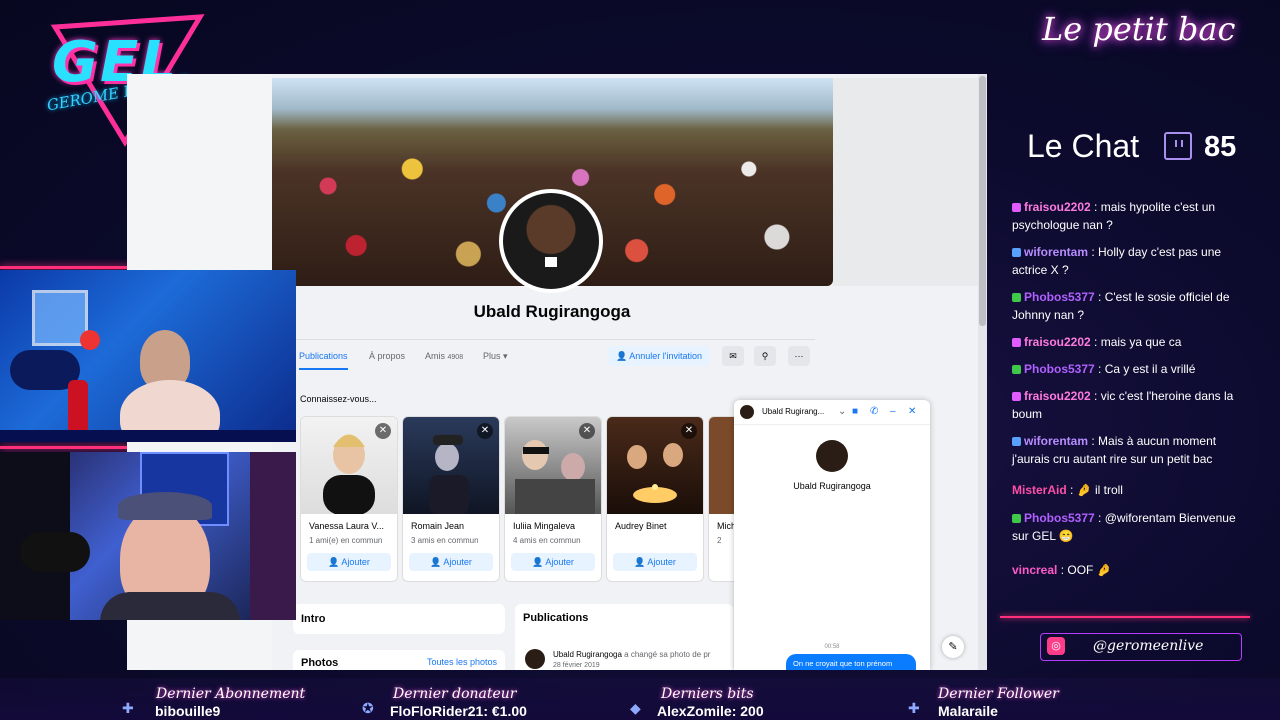 The height and width of the screenshot is (720, 1280). Describe the element at coordinates (457, 562) in the screenshot. I see `add-friend-label: Ajouter` at that location.